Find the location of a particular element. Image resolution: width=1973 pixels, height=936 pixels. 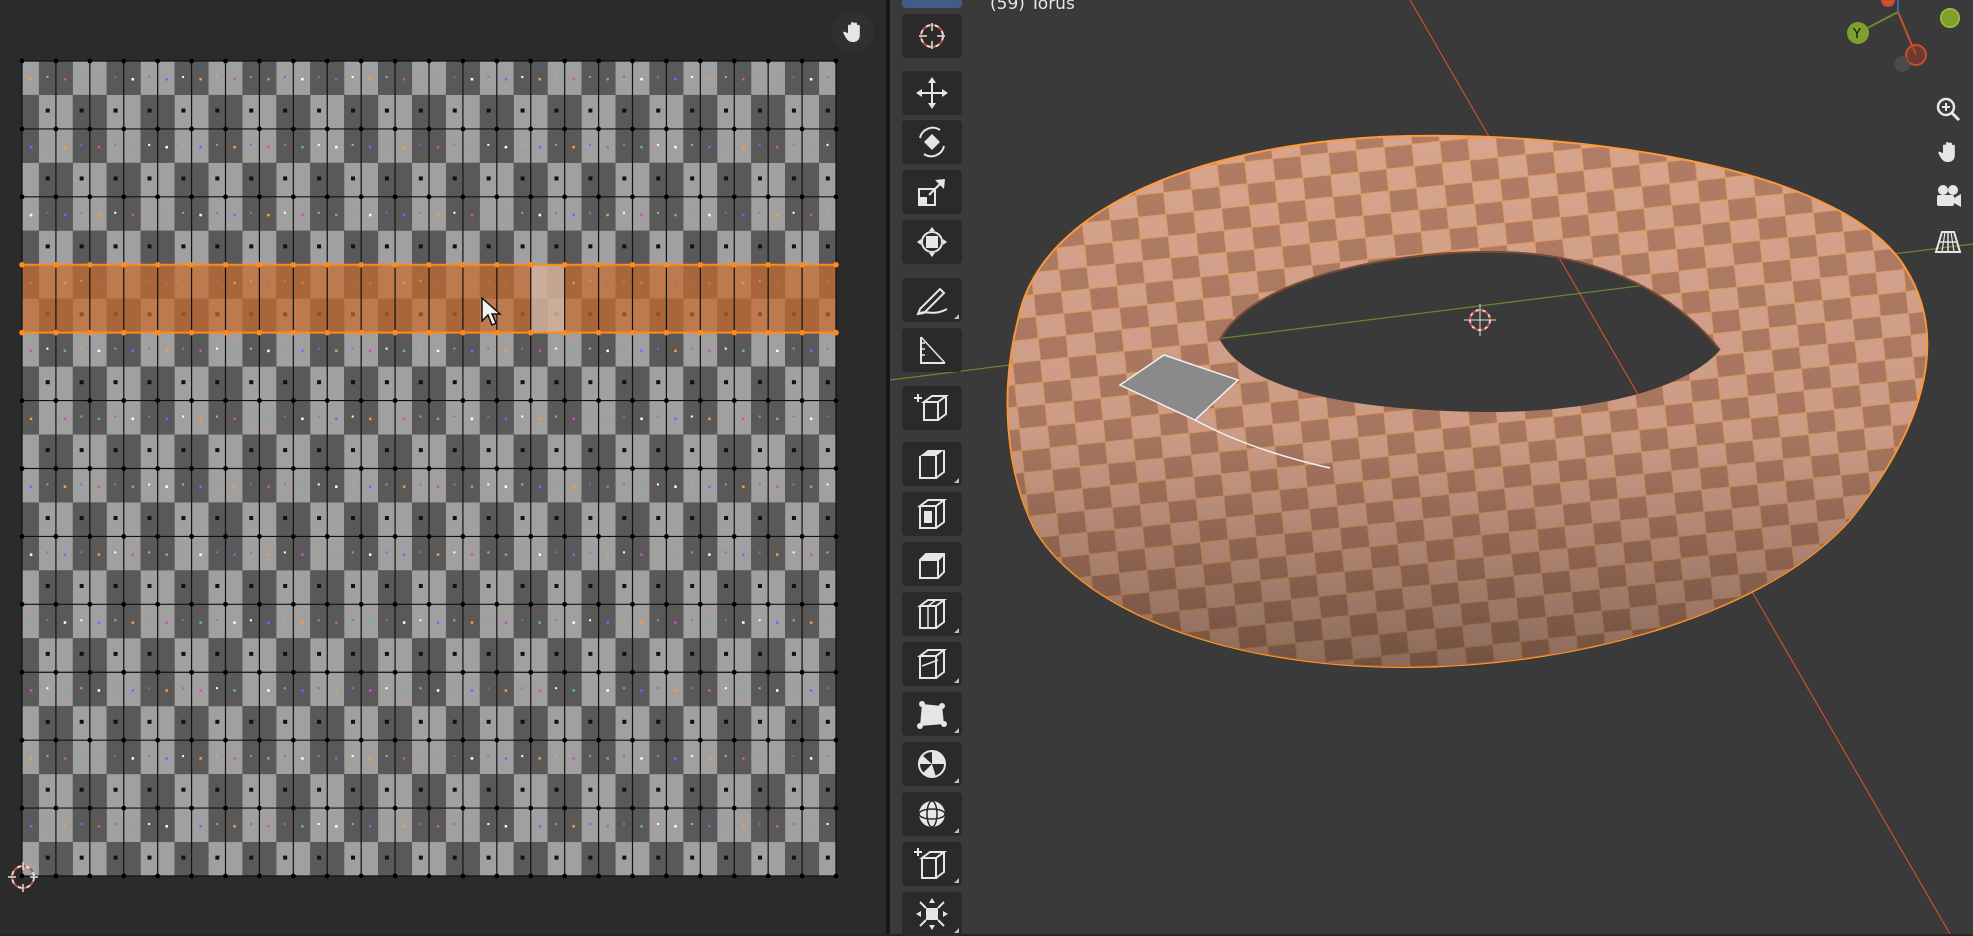

inset-tool is located at coordinates (932, 514).